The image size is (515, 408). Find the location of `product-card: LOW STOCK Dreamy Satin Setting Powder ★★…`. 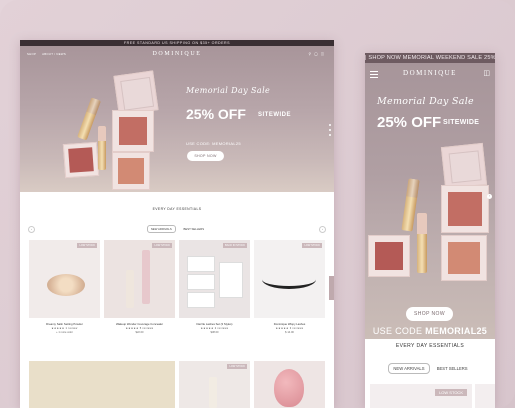

product-card: LOW STOCK Dreamy Satin Setting Powder ★★… is located at coordinates (64, 287).